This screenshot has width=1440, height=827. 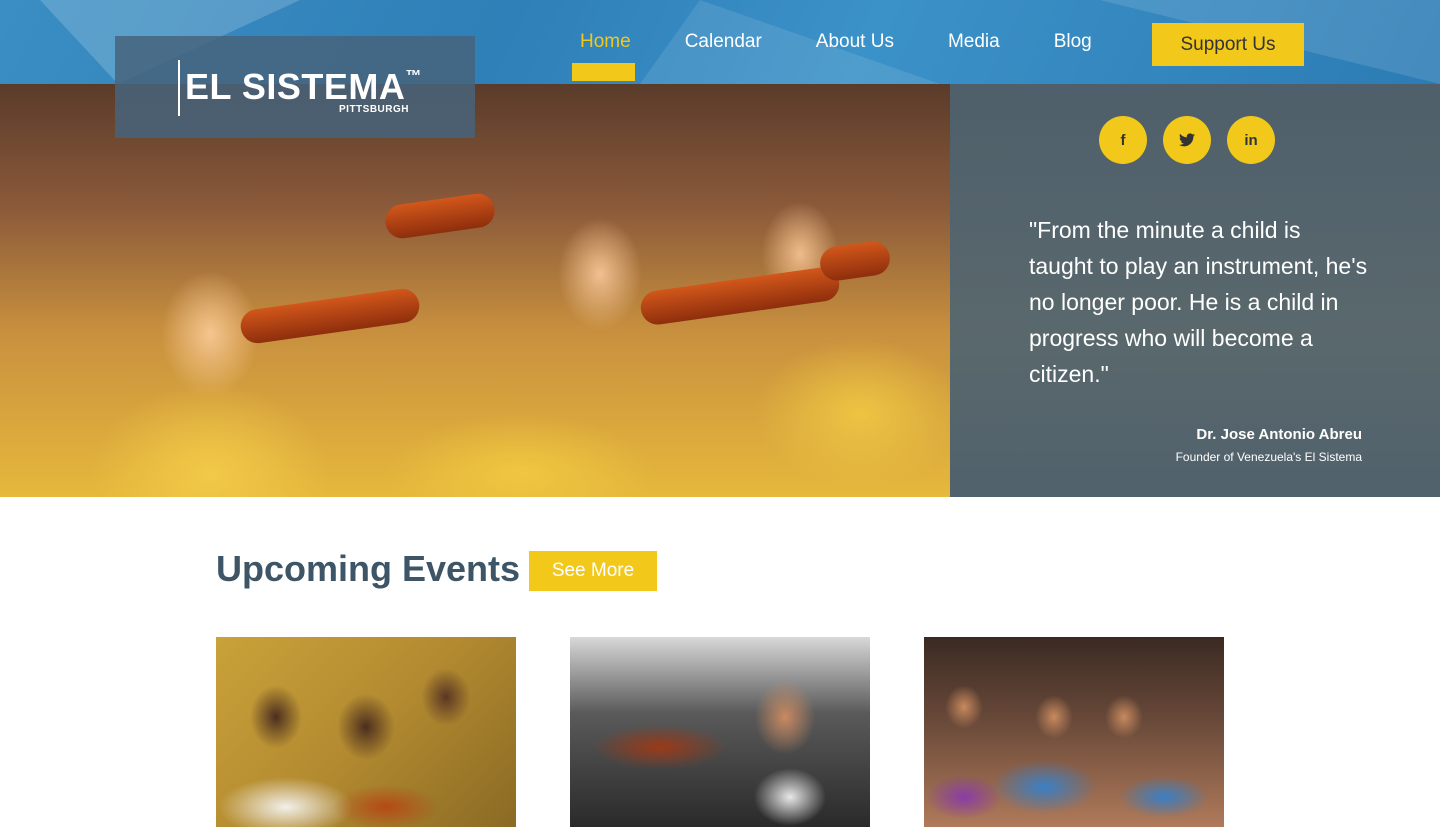 I want to click on quote-author-role: Founder of Venezuela's El Sistema, so click(x=1268, y=457).